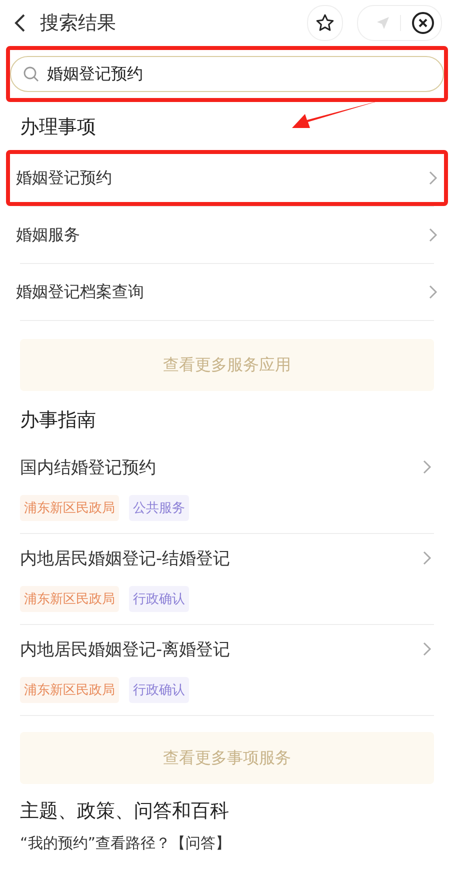 This screenshot has height=896, width=454. I want to click on guide-item: 内地居民婚姻登记-离婚登记 浦东新区民政局 行政确认, so click(227, 670).